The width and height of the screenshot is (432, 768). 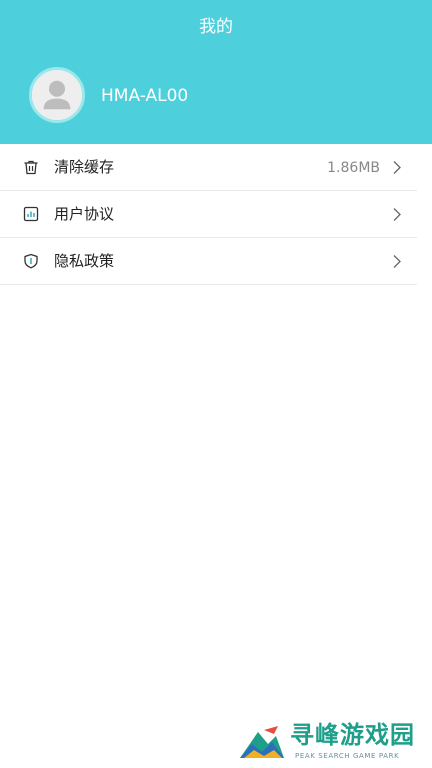 I want to click on avatar, so click(x=57, y=95).